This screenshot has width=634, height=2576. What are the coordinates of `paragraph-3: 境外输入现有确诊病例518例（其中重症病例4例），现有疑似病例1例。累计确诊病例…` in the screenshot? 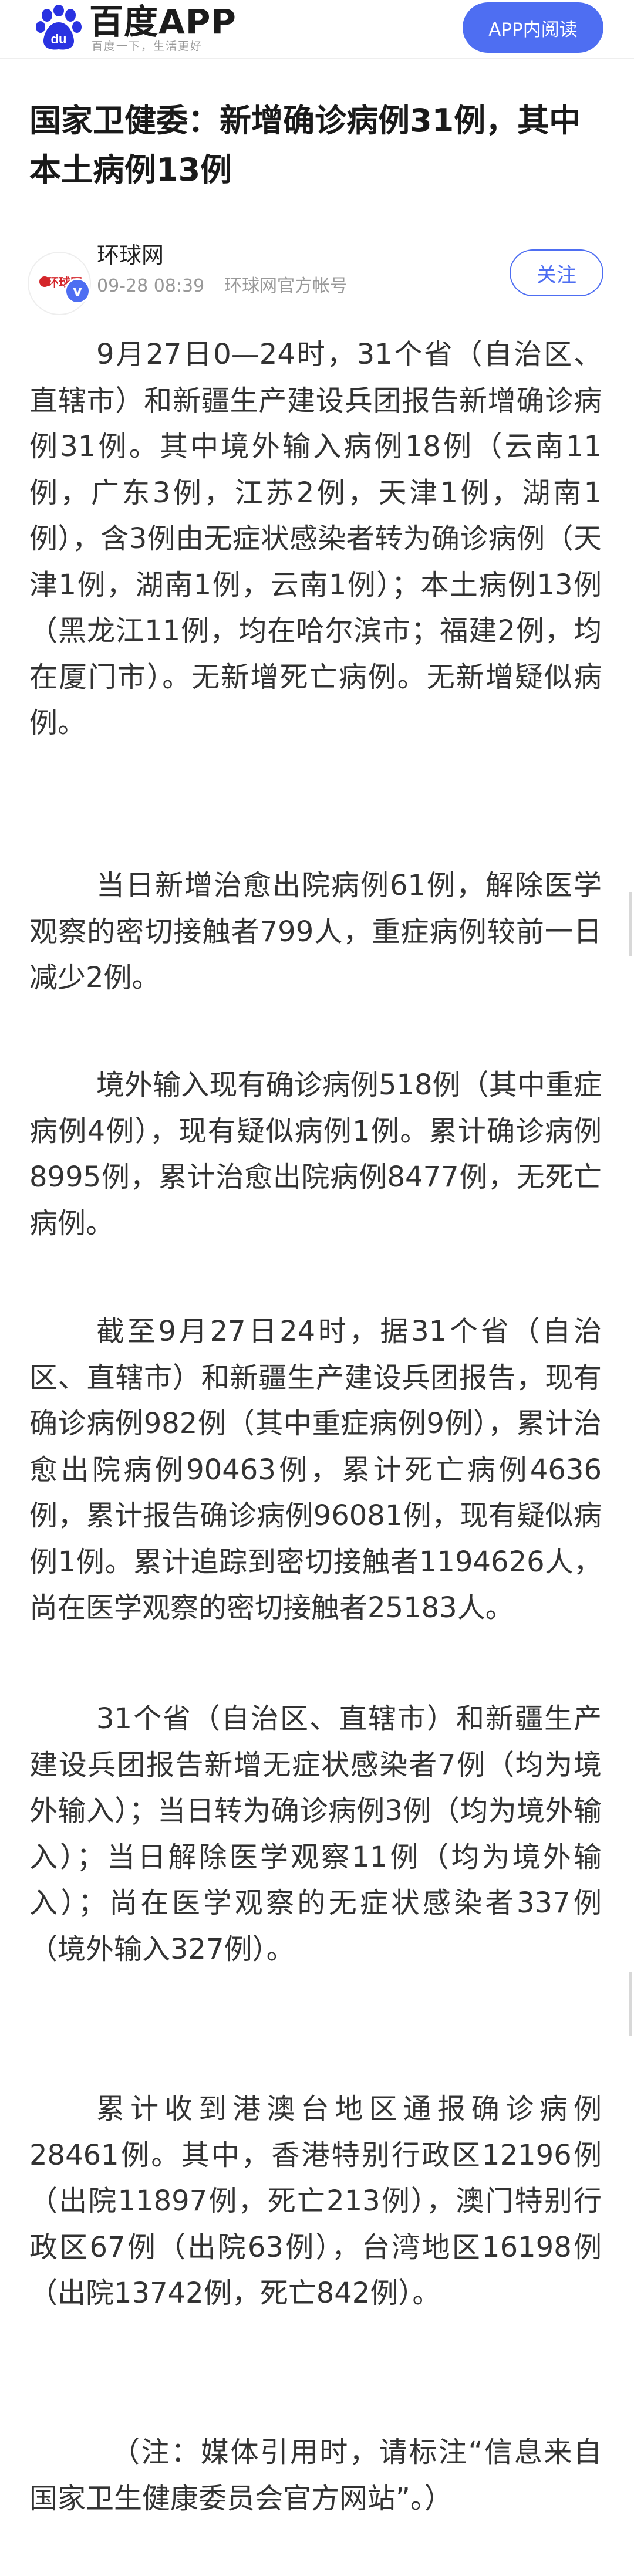 It's located at (315, 1154).